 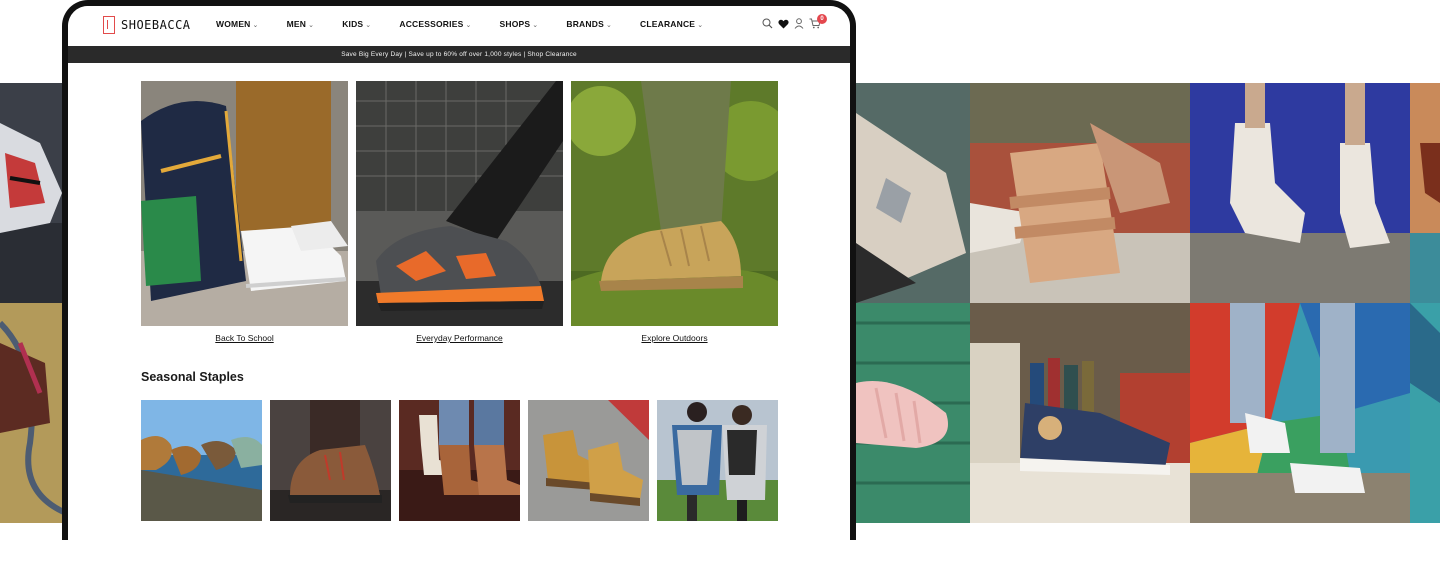 I want to click on seasonal-section-title: Seasonal Staples, so click(x=192, y=377).